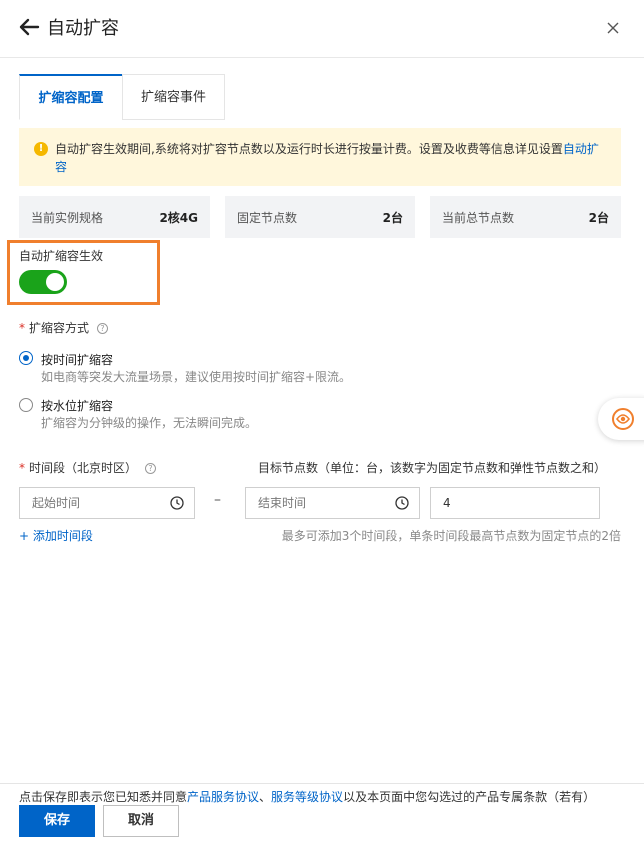 This screenshot has width=644, height=858. What do you see at coordinates (55, 282) in the screenshot?
I see `toggle-knob` at bounding box center [55, 282].